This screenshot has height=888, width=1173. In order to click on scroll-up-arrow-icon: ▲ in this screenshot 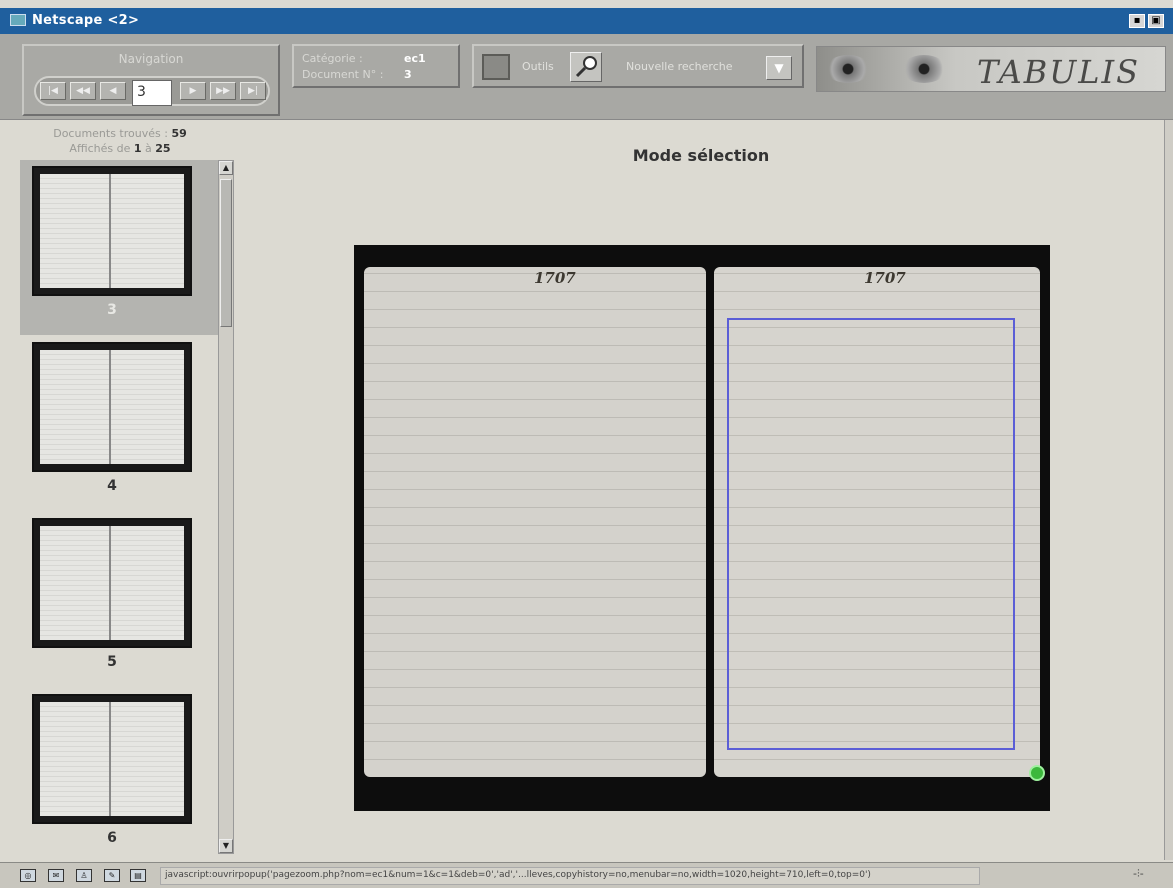, I will do `click(226, 168)`.